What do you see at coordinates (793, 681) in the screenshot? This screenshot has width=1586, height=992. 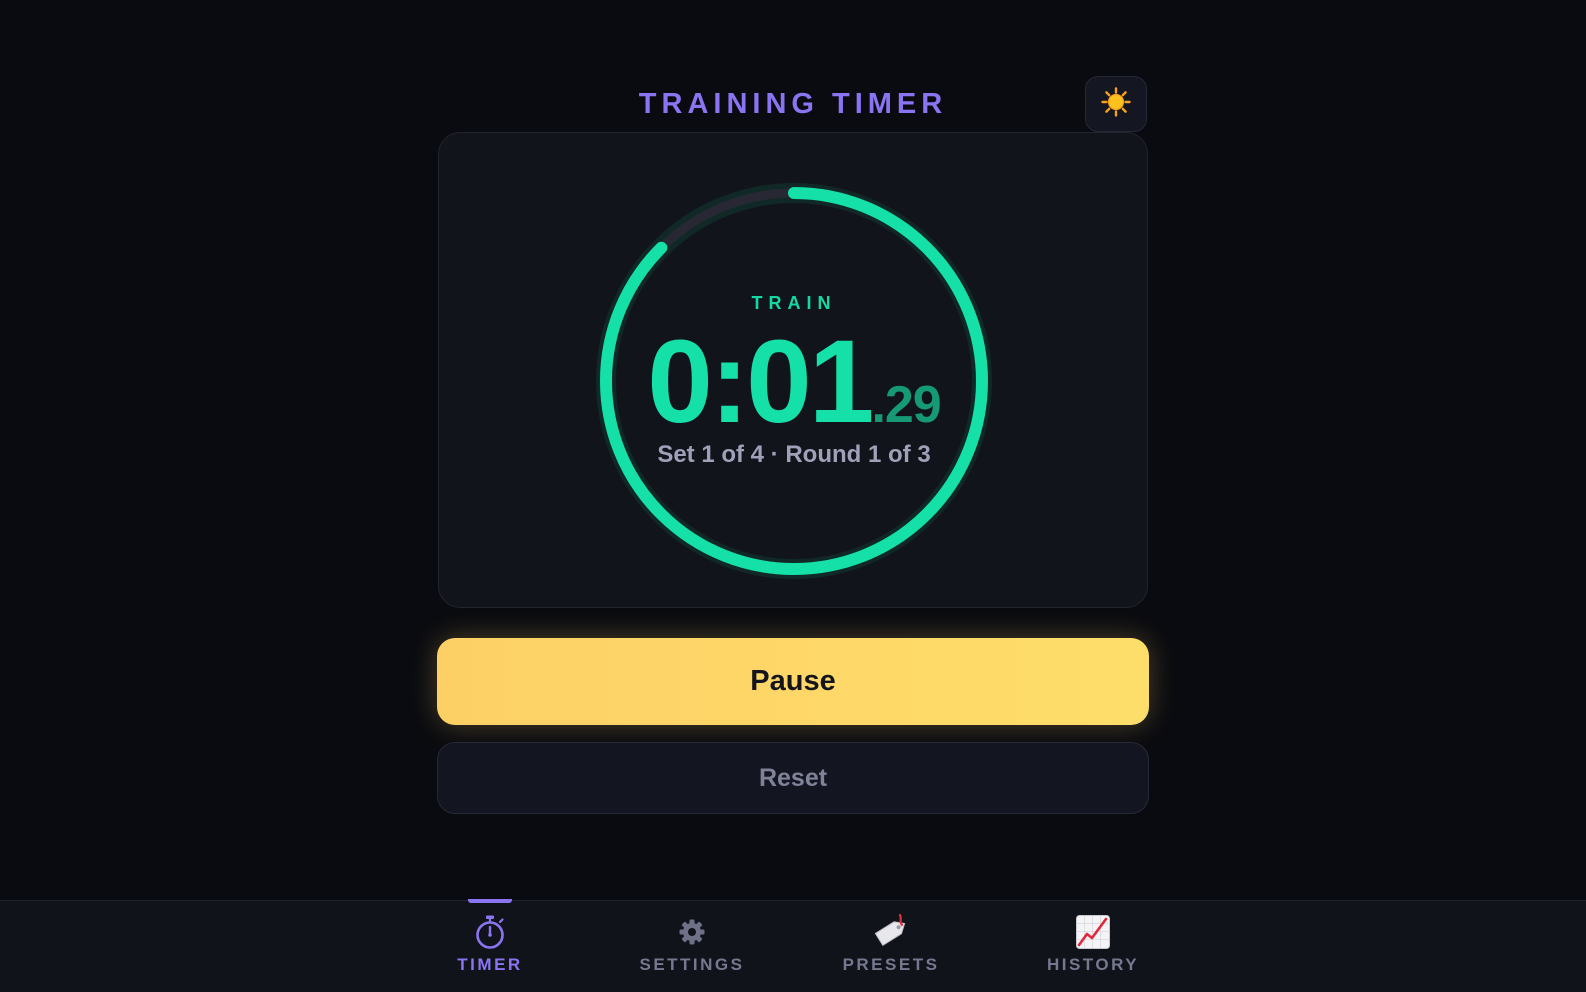 I see `pause-button: Pause` at bounding box center [793, 681].